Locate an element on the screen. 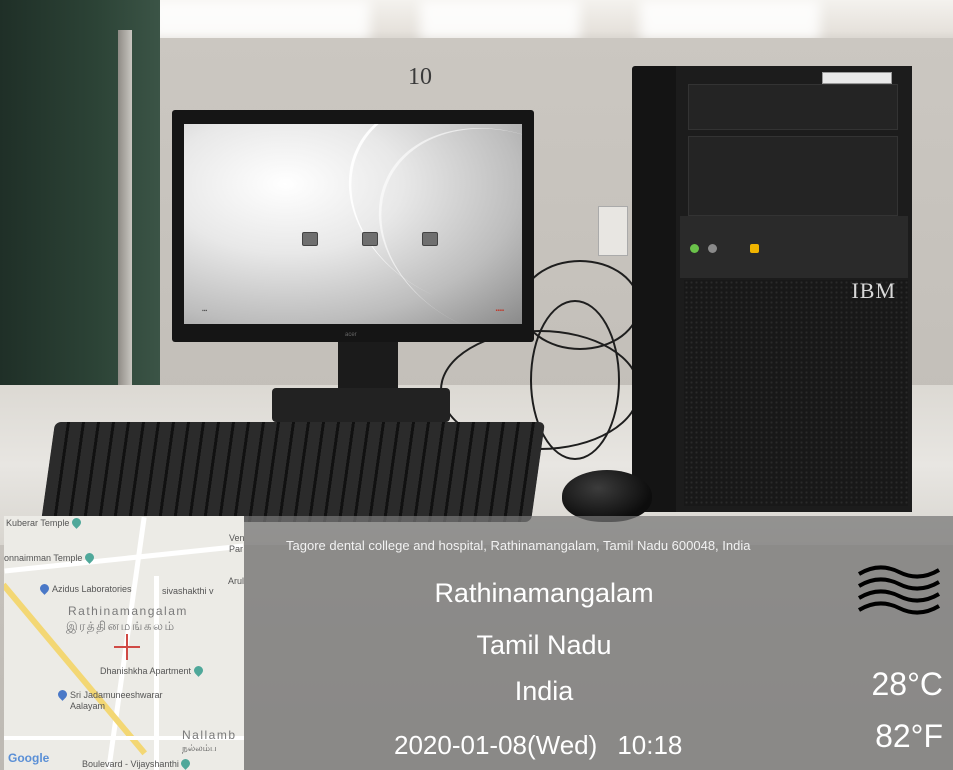  city-label: Rathinamangalam is located at coordinates (544, 593).